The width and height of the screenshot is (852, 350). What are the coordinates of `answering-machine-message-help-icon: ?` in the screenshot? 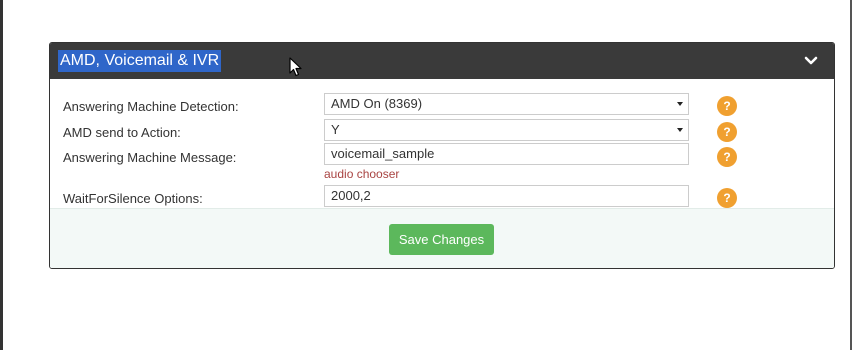 It's located at (727, 157).